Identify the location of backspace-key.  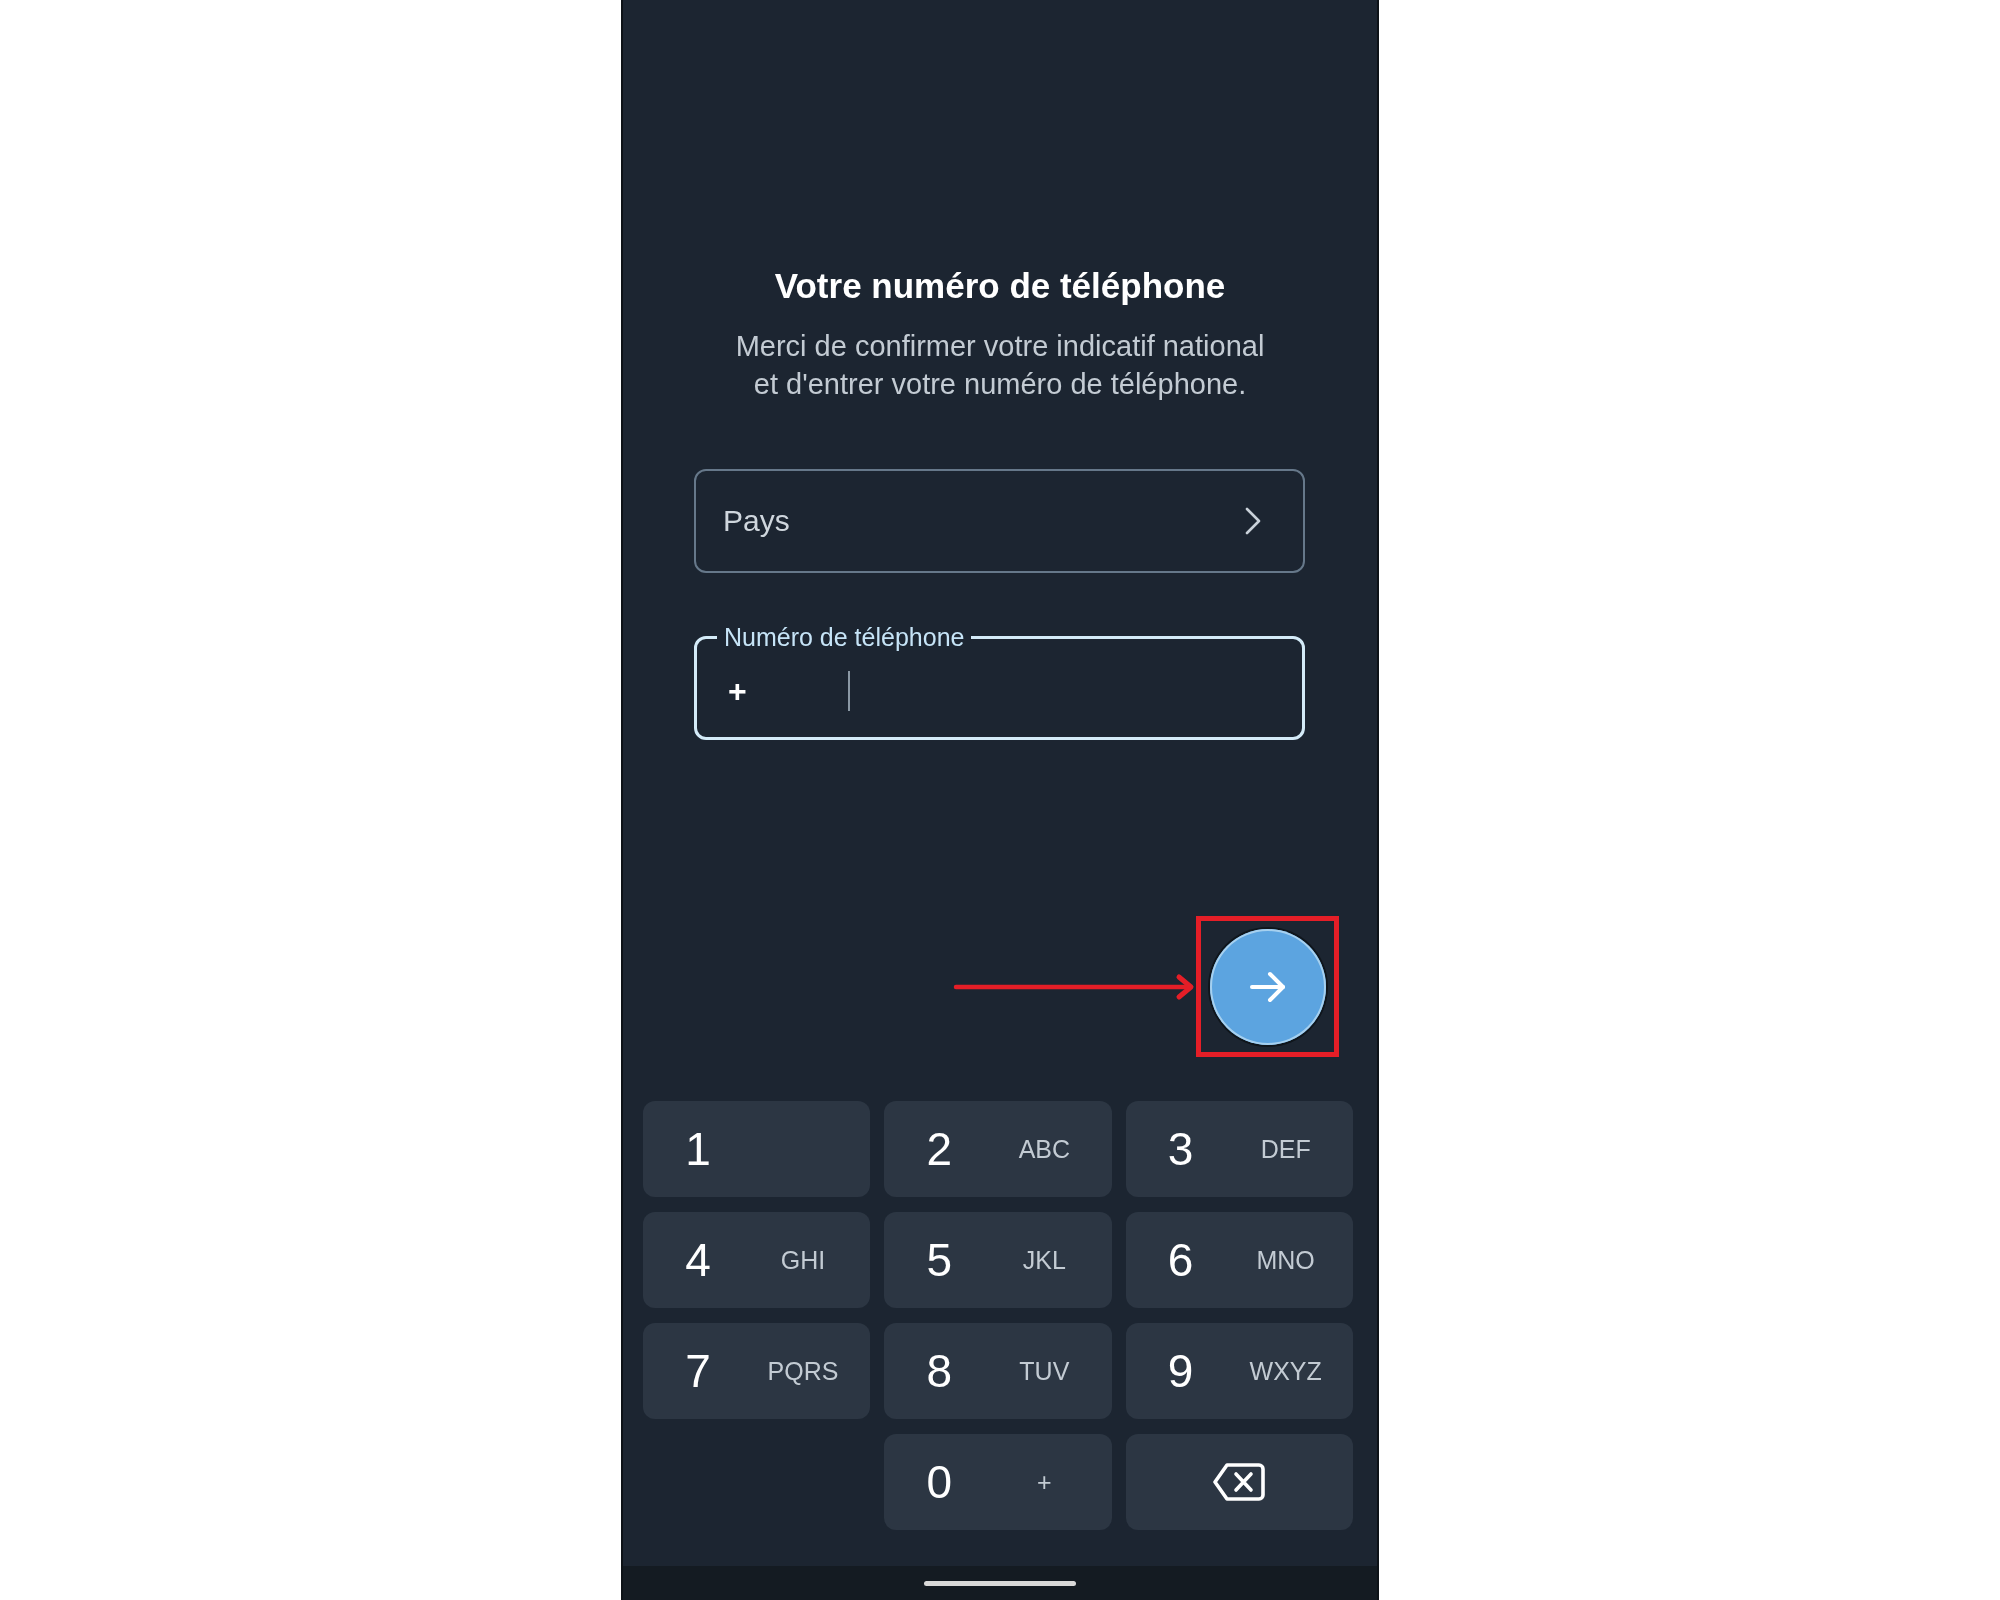
(1239, 1482).